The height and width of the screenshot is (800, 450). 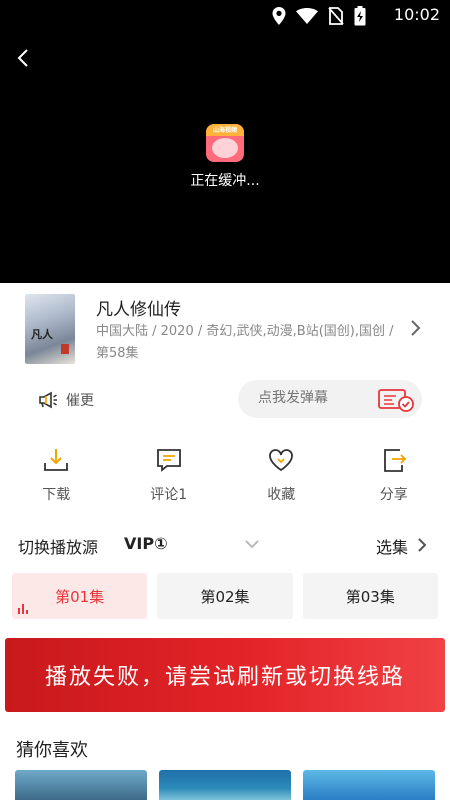 I want to click on battery-charging-icon, so click(x=360, y=16).